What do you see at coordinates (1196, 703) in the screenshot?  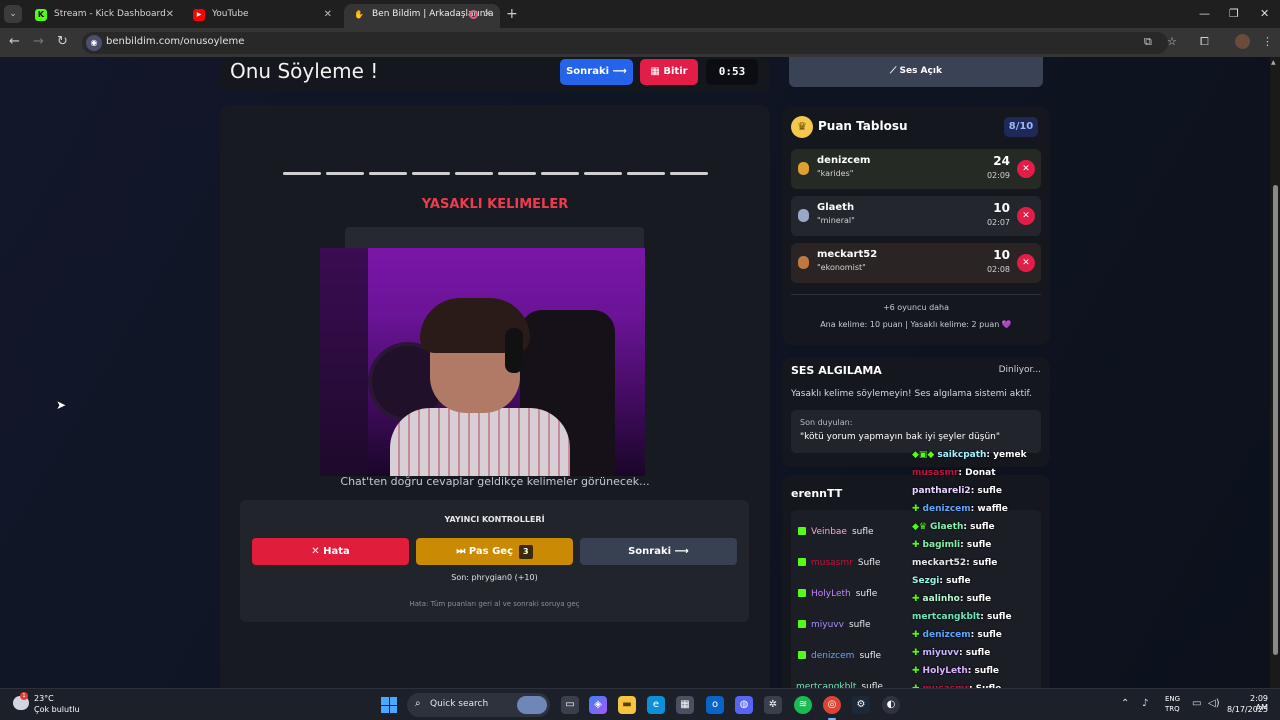 I see `network-icon: ▭` at bounding box center [1196, 703].